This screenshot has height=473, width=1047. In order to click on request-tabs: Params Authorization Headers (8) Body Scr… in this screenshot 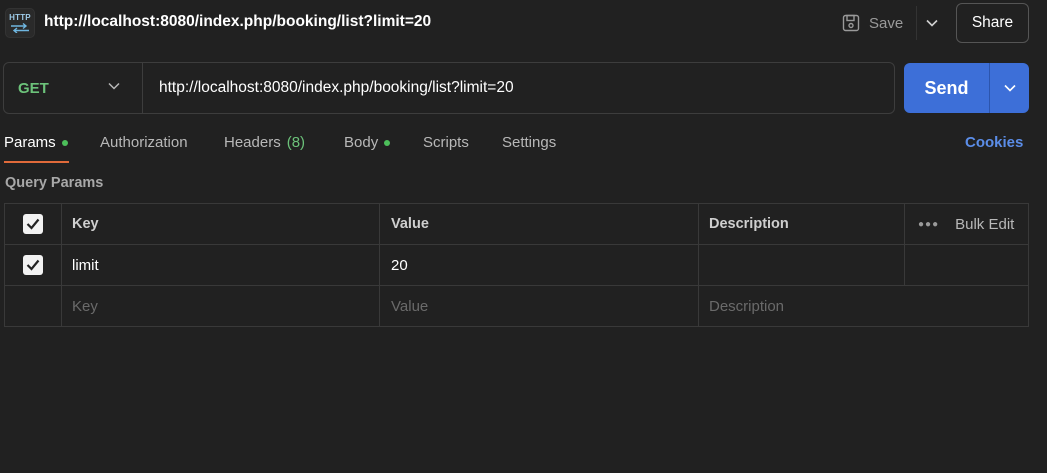, I will do `click(523, 145)`.